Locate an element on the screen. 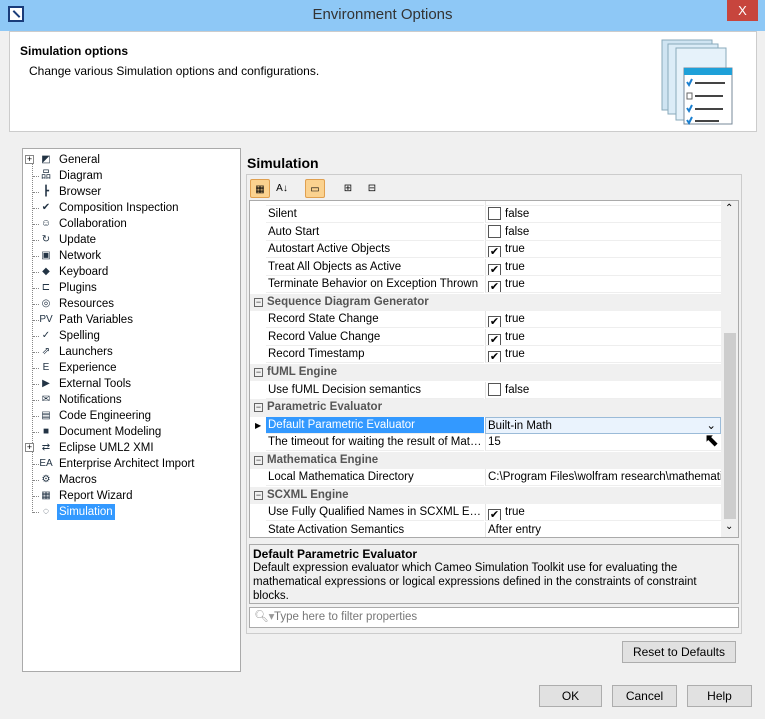 This screenshot has width=765, height=719. sort-alphabetically-button: A↓ is located at coordinates (282, 188).